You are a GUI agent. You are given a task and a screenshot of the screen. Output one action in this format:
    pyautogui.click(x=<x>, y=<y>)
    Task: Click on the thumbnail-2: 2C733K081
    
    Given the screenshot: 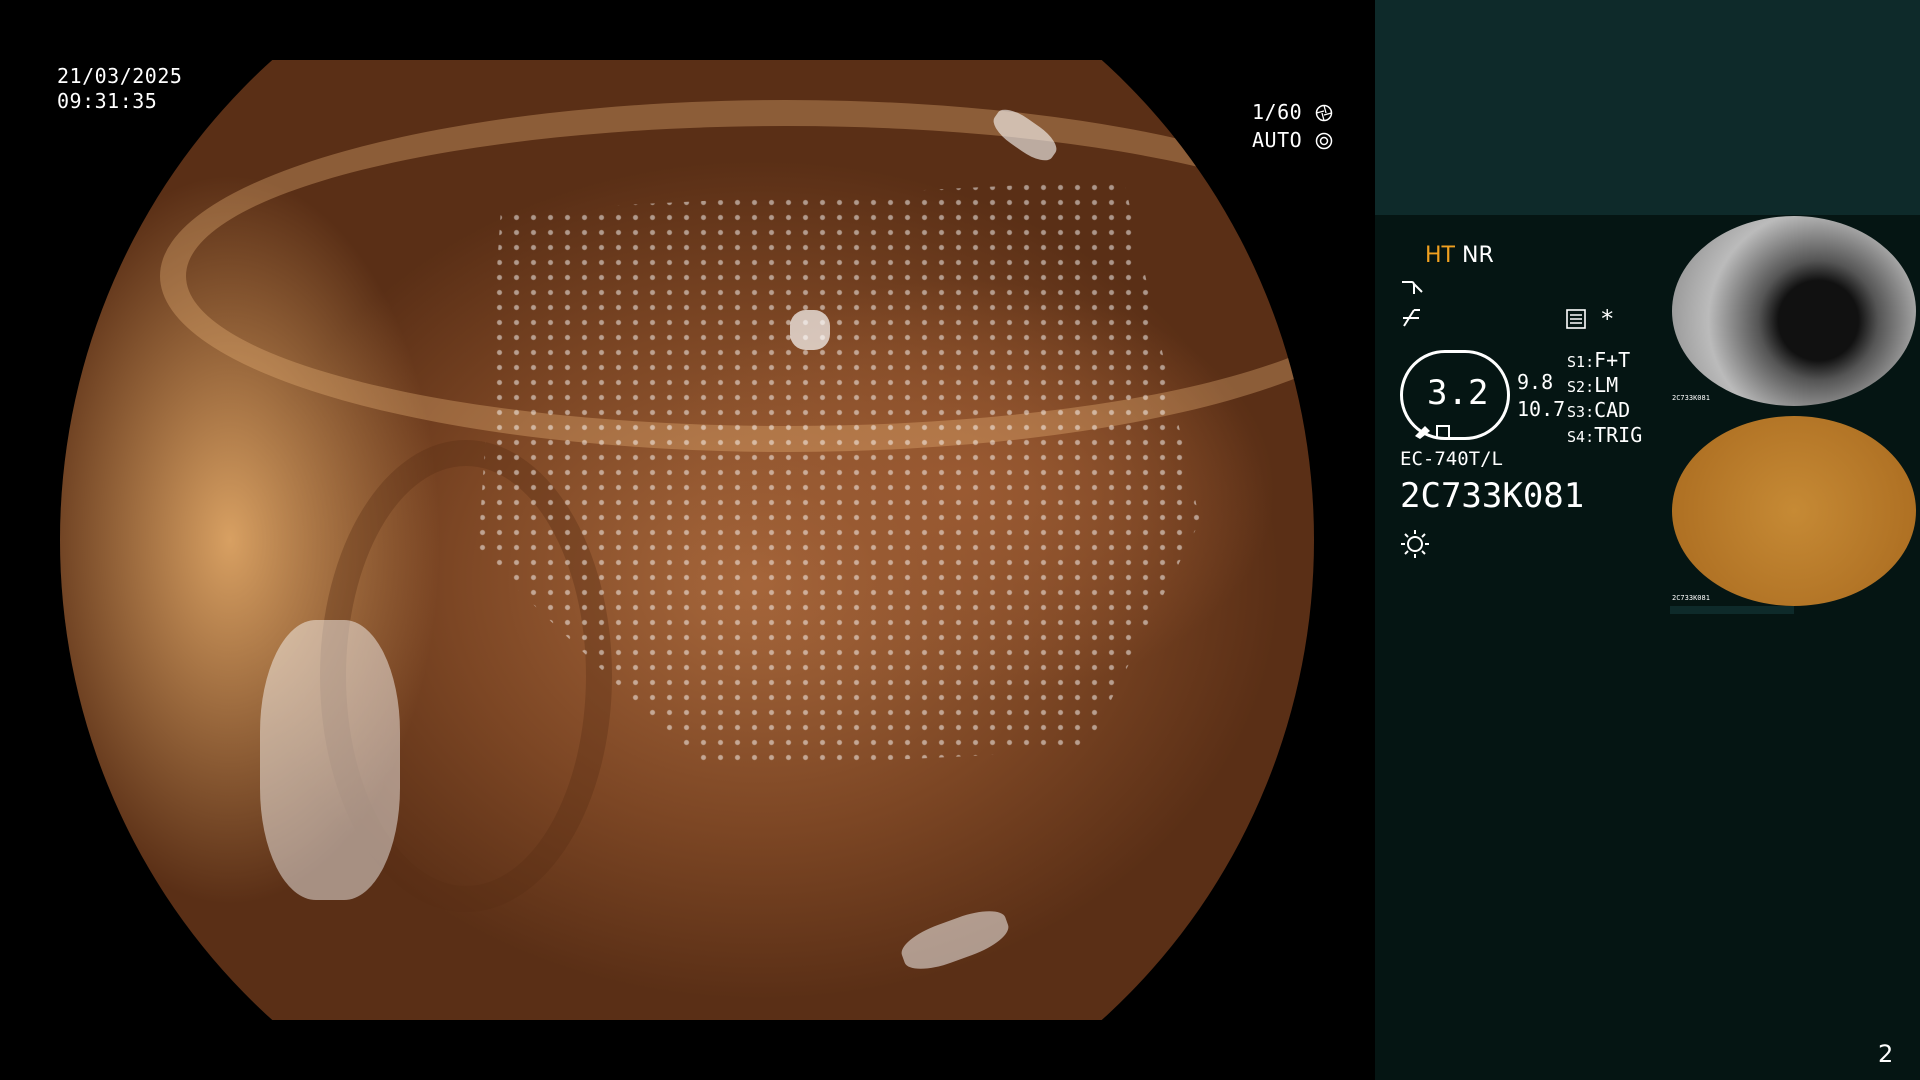 What is the action you would take?
    pyautogui.click(x=1794, y=511)
    